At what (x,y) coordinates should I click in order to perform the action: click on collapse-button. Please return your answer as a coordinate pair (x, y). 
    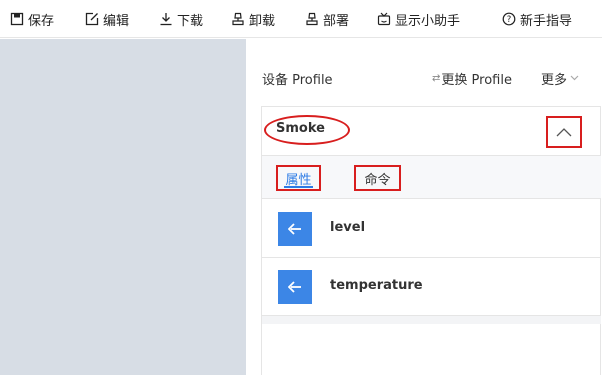
    Looking at the image, I should click on (564, 132).